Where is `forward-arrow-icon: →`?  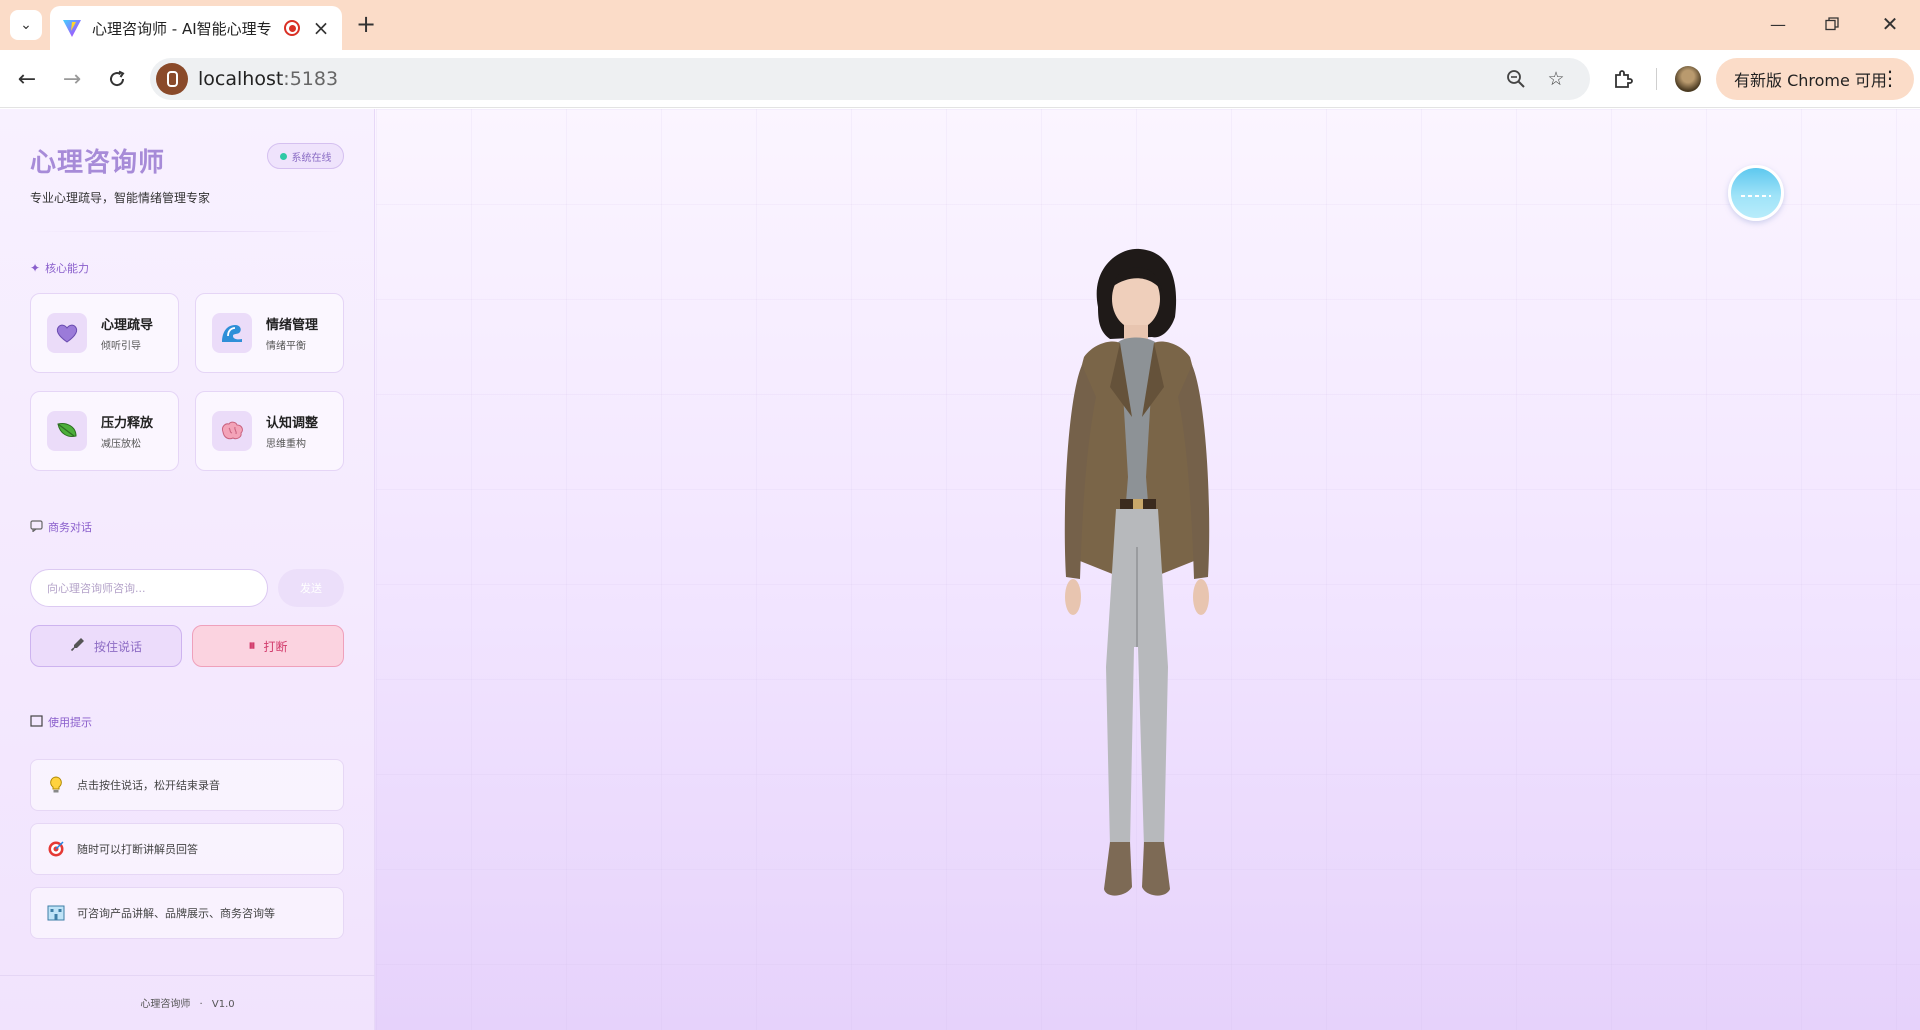 forward-arrow-icon: → is located at coordinates (72, 79).